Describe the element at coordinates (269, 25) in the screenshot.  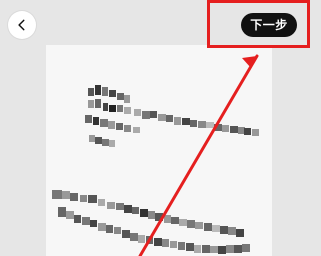
I see `next-button: 下一步` at that location.